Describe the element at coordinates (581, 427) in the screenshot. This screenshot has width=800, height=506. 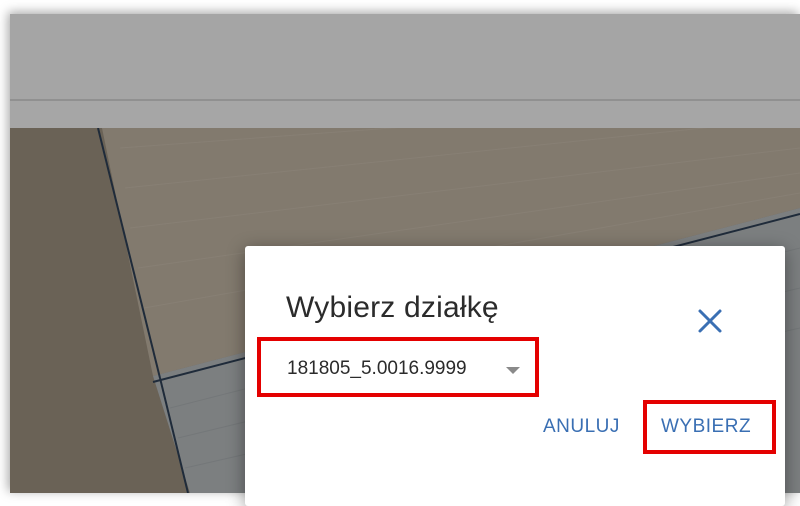
I see `cancel-button: ANULUJ` at that location.